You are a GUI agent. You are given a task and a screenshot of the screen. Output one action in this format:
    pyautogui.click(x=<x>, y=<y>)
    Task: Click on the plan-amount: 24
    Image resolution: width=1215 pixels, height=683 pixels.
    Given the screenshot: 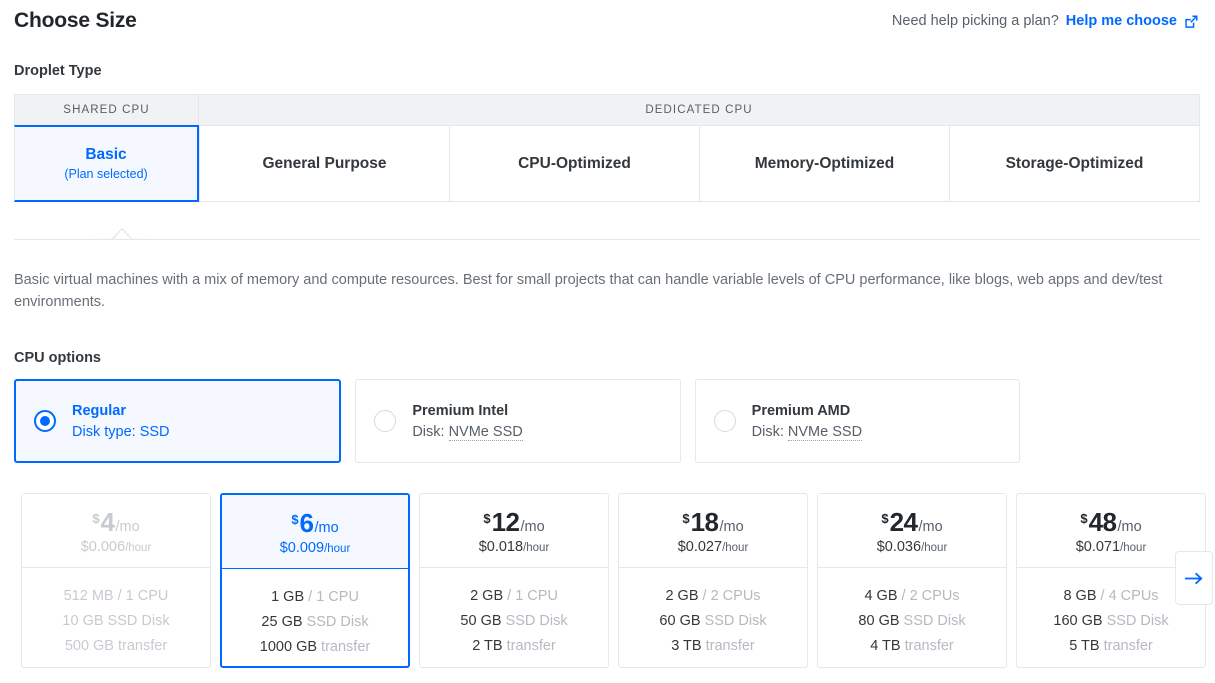 What is the action you would take?
    pyautogui.click(x=903, y=521)
    